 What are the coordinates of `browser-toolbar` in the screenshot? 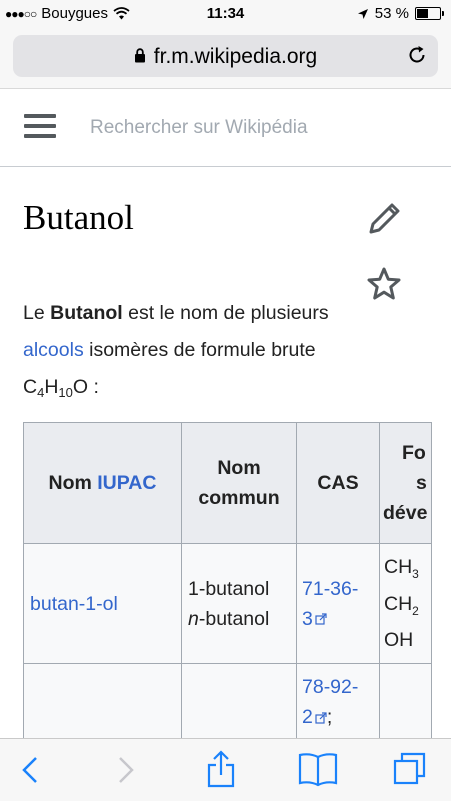 It's located at (225, 769).